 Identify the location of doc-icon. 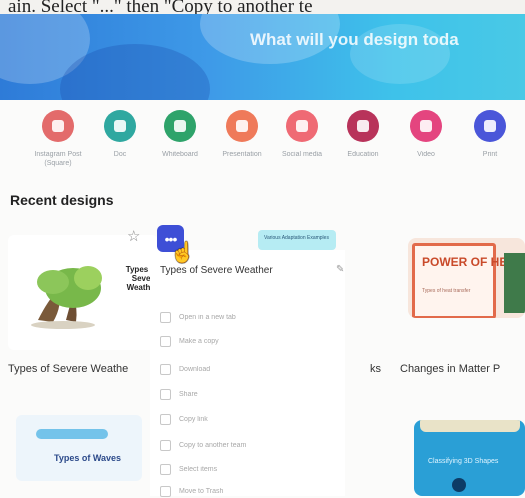
(120, 126).